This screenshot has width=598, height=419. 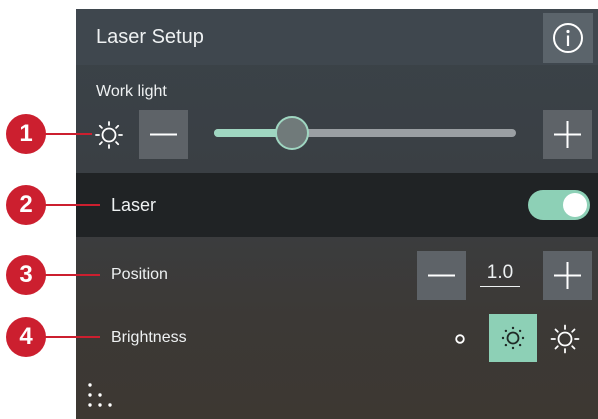 I want to click on position-decrease-button, so click(x=441, y=275).